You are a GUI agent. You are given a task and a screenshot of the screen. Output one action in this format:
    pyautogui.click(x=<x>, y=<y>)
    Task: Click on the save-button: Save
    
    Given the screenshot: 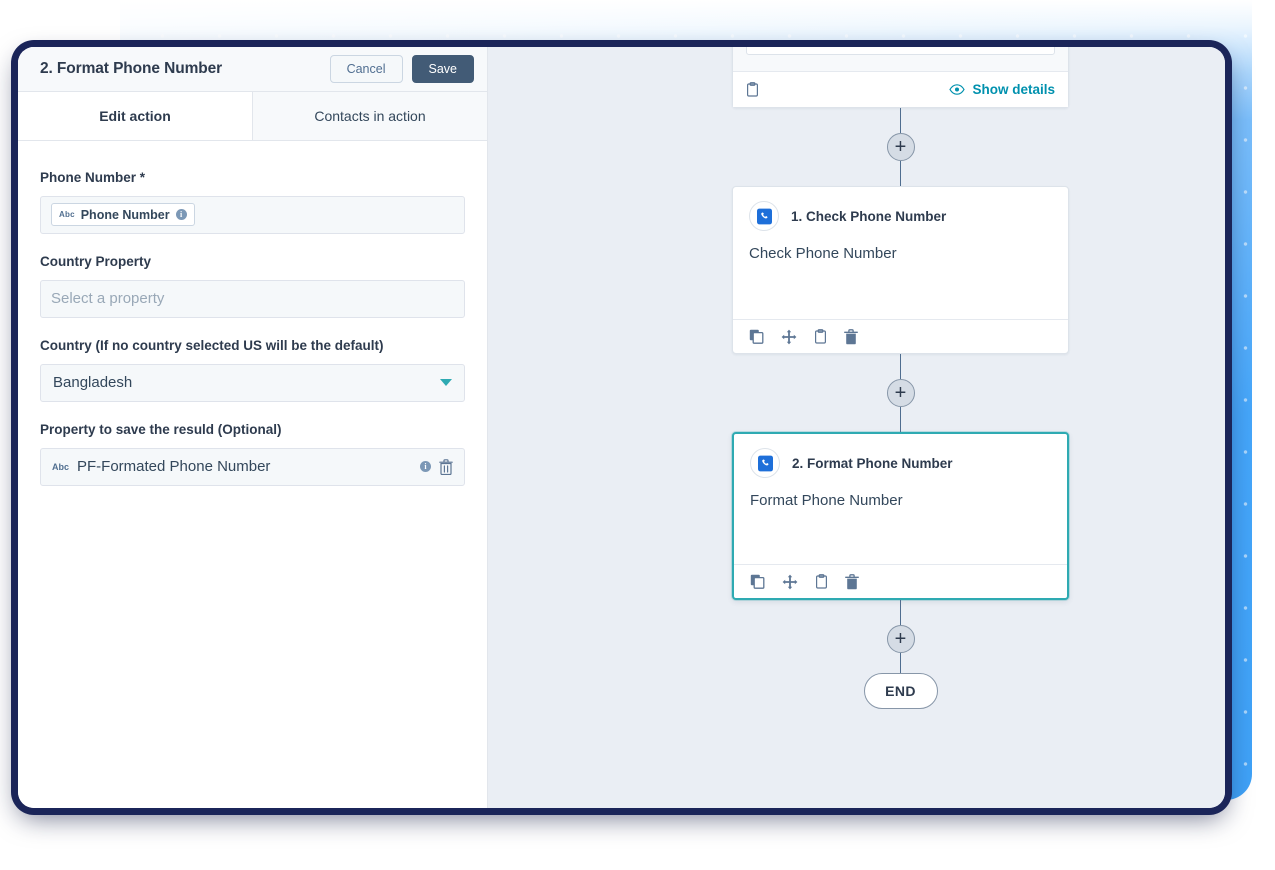 What is the action you would take?
    pyautogui.click(x=442, y=69)
    